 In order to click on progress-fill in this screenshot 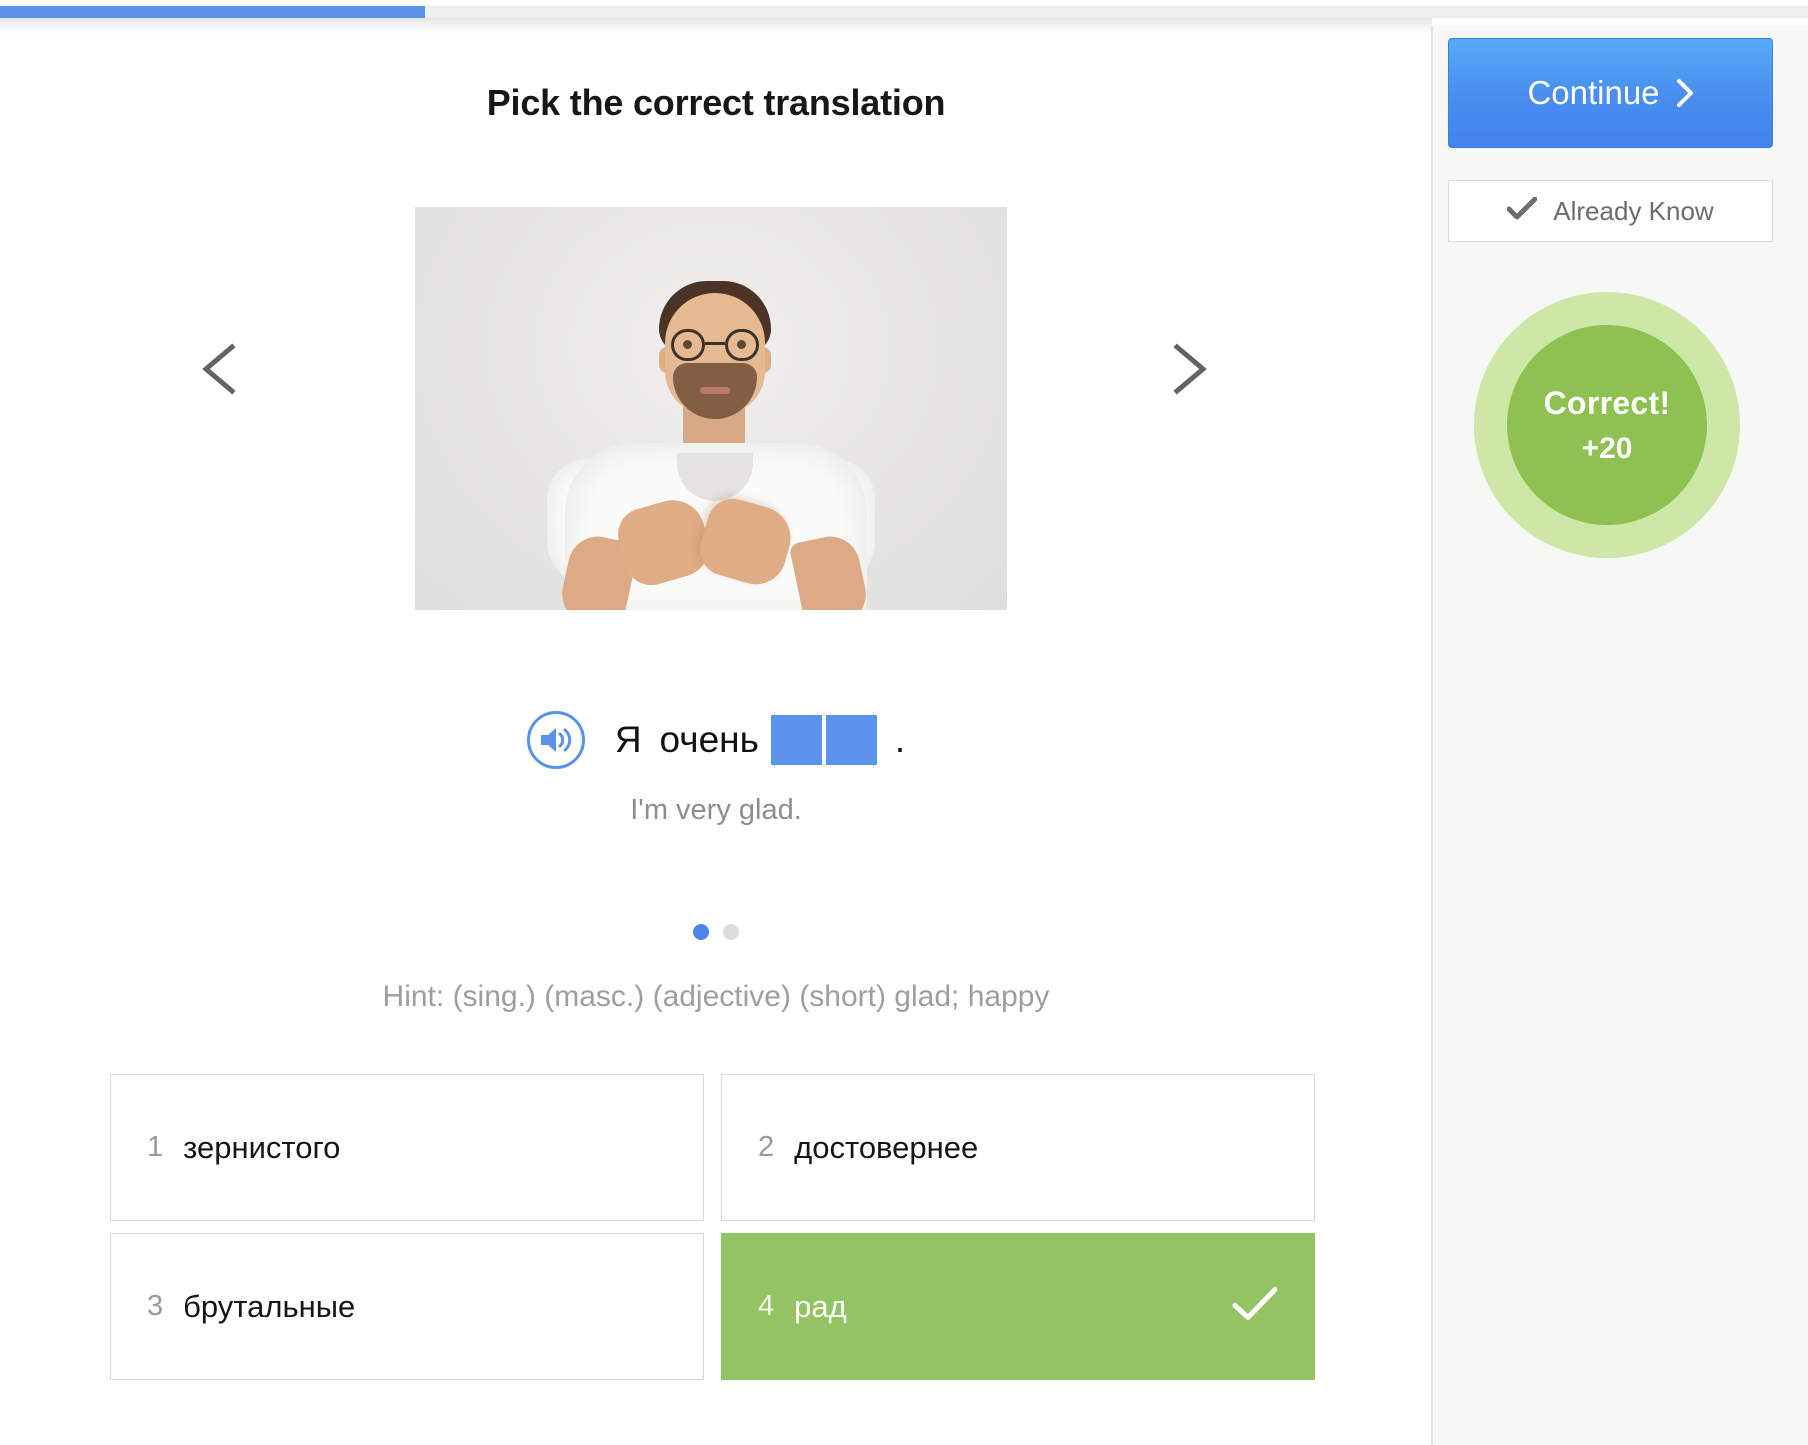, I will do `click(212, 12)`.